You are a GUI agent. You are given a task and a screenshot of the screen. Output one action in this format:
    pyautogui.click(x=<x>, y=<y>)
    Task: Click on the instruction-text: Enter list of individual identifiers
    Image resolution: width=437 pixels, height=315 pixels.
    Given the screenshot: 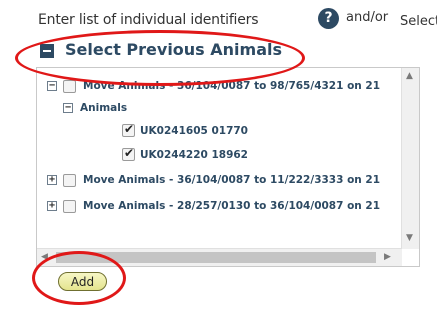 What is the action you would take?
    pyautogui.click(x=148, y=20)
    